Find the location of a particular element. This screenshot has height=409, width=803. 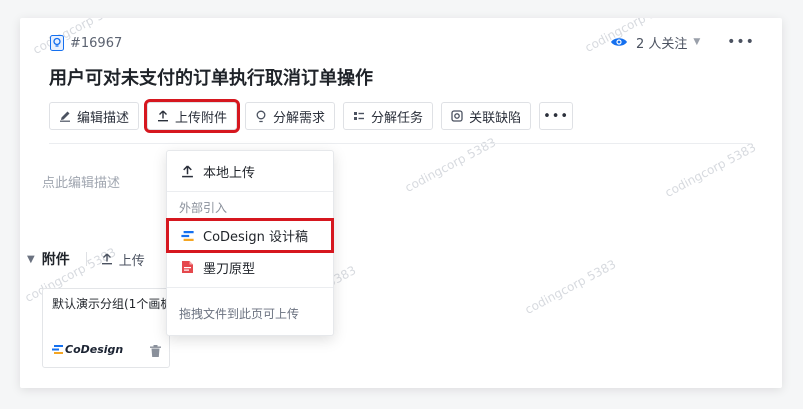

attachments-title: 附件 is located at coordinates (55, 260).